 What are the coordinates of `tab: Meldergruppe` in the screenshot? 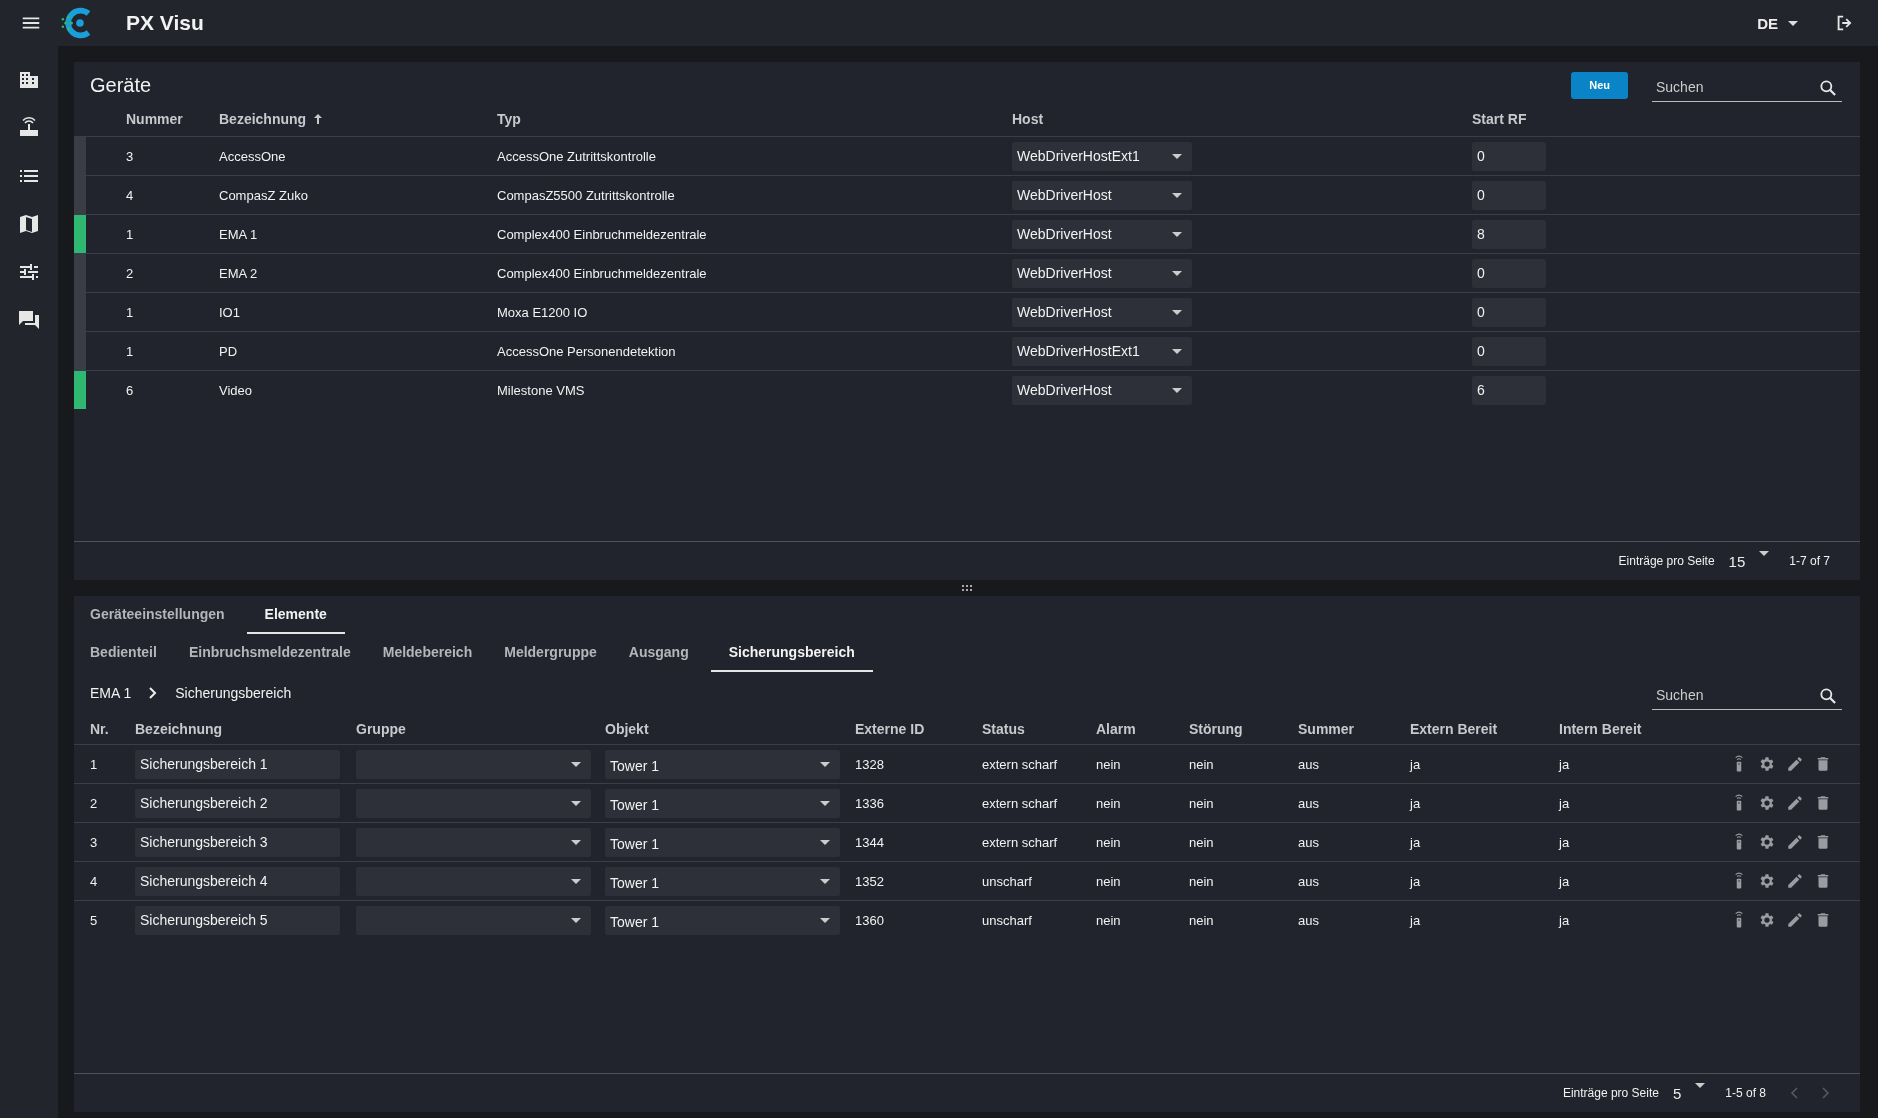 It's located at (550, 658).